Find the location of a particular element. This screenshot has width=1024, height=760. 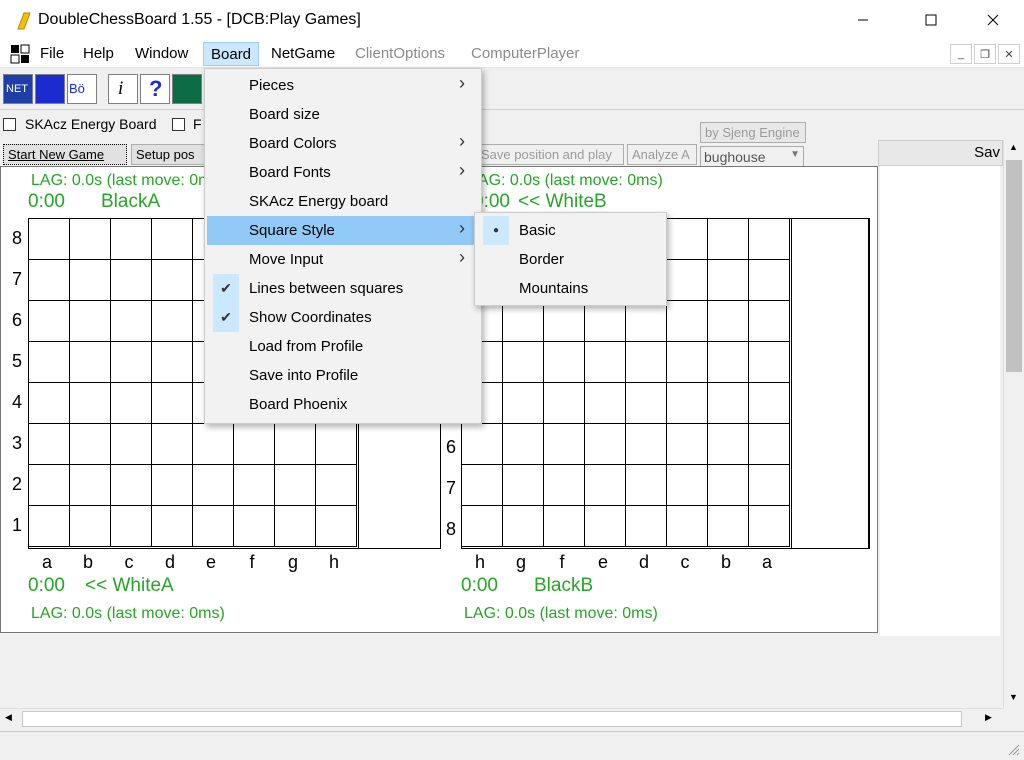

close-button is located at coordinates (993, 20).